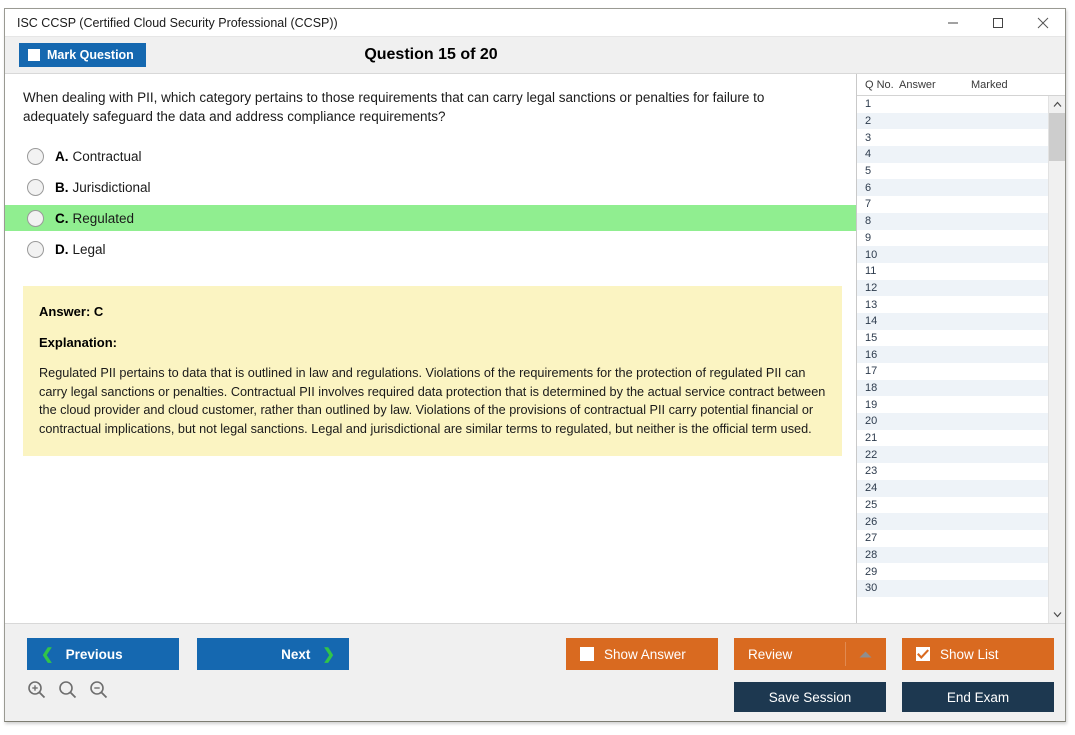  What do you see at coordinates (952, 438) in the screenshot?
I see `question-list-row: 21` at bounding box center [952, 438].